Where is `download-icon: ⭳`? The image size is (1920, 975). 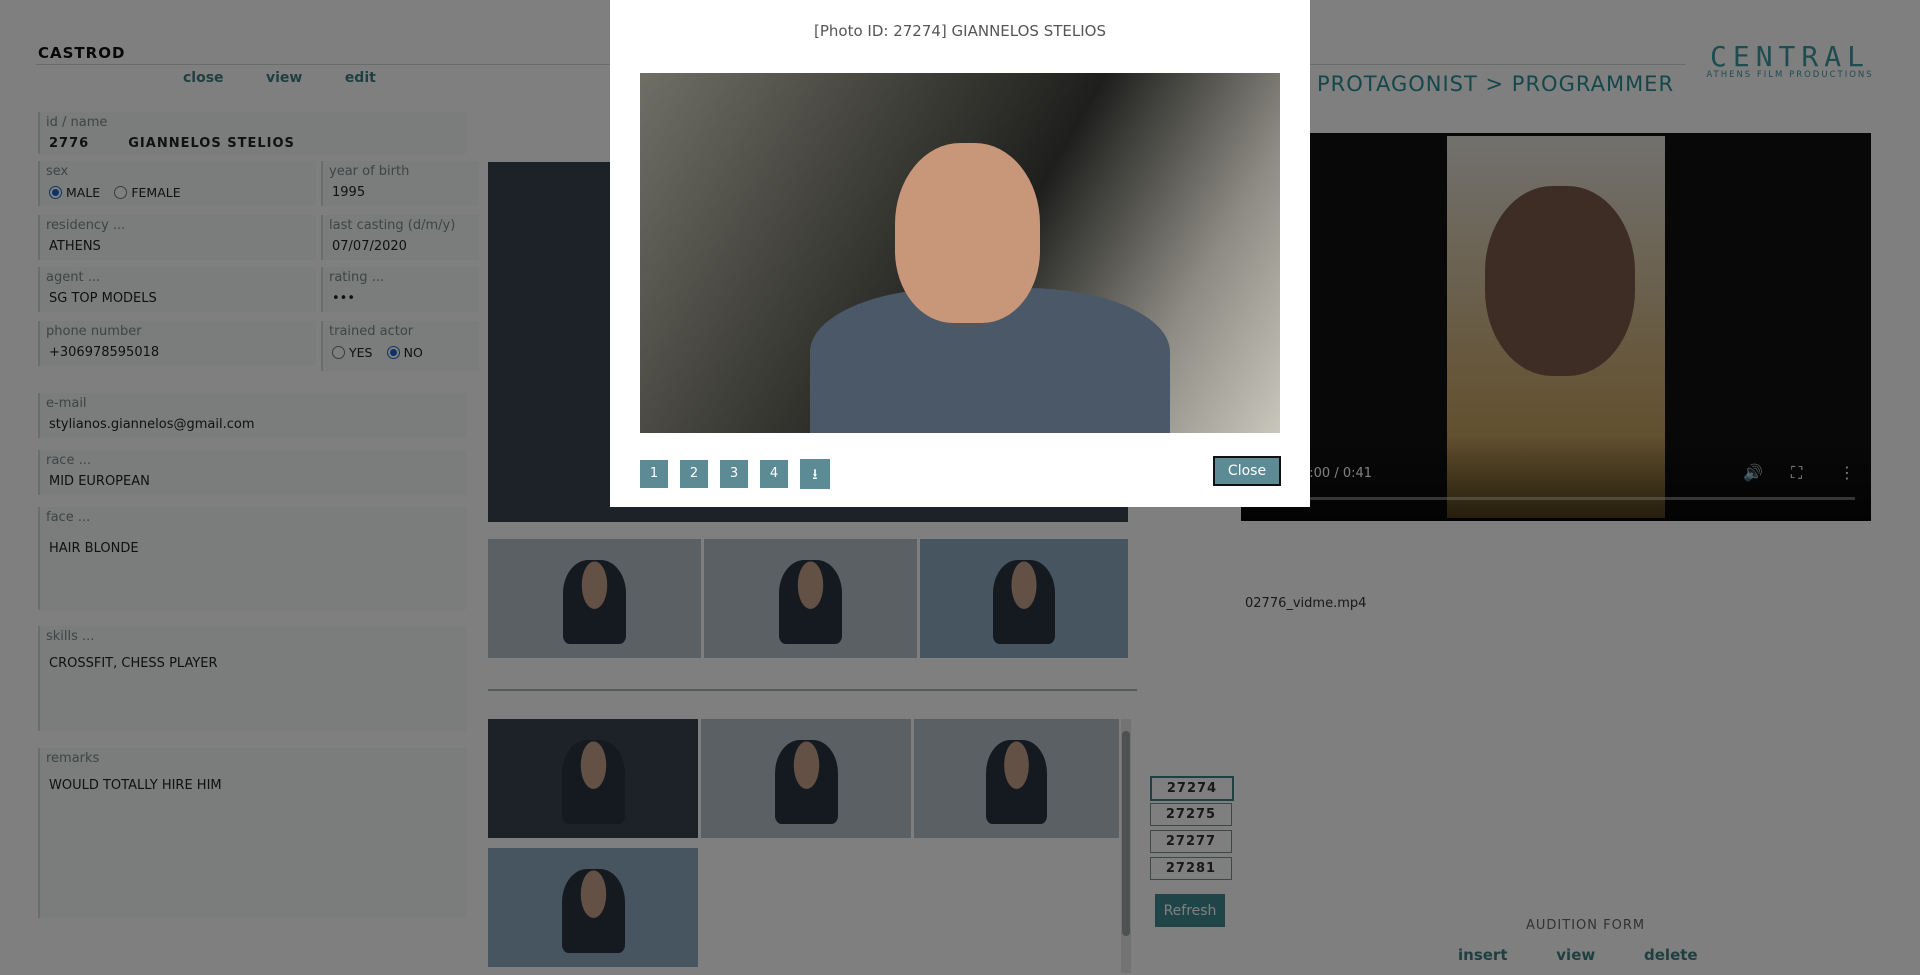
download-icon: ⭳ is located at coordinates (815, 474).